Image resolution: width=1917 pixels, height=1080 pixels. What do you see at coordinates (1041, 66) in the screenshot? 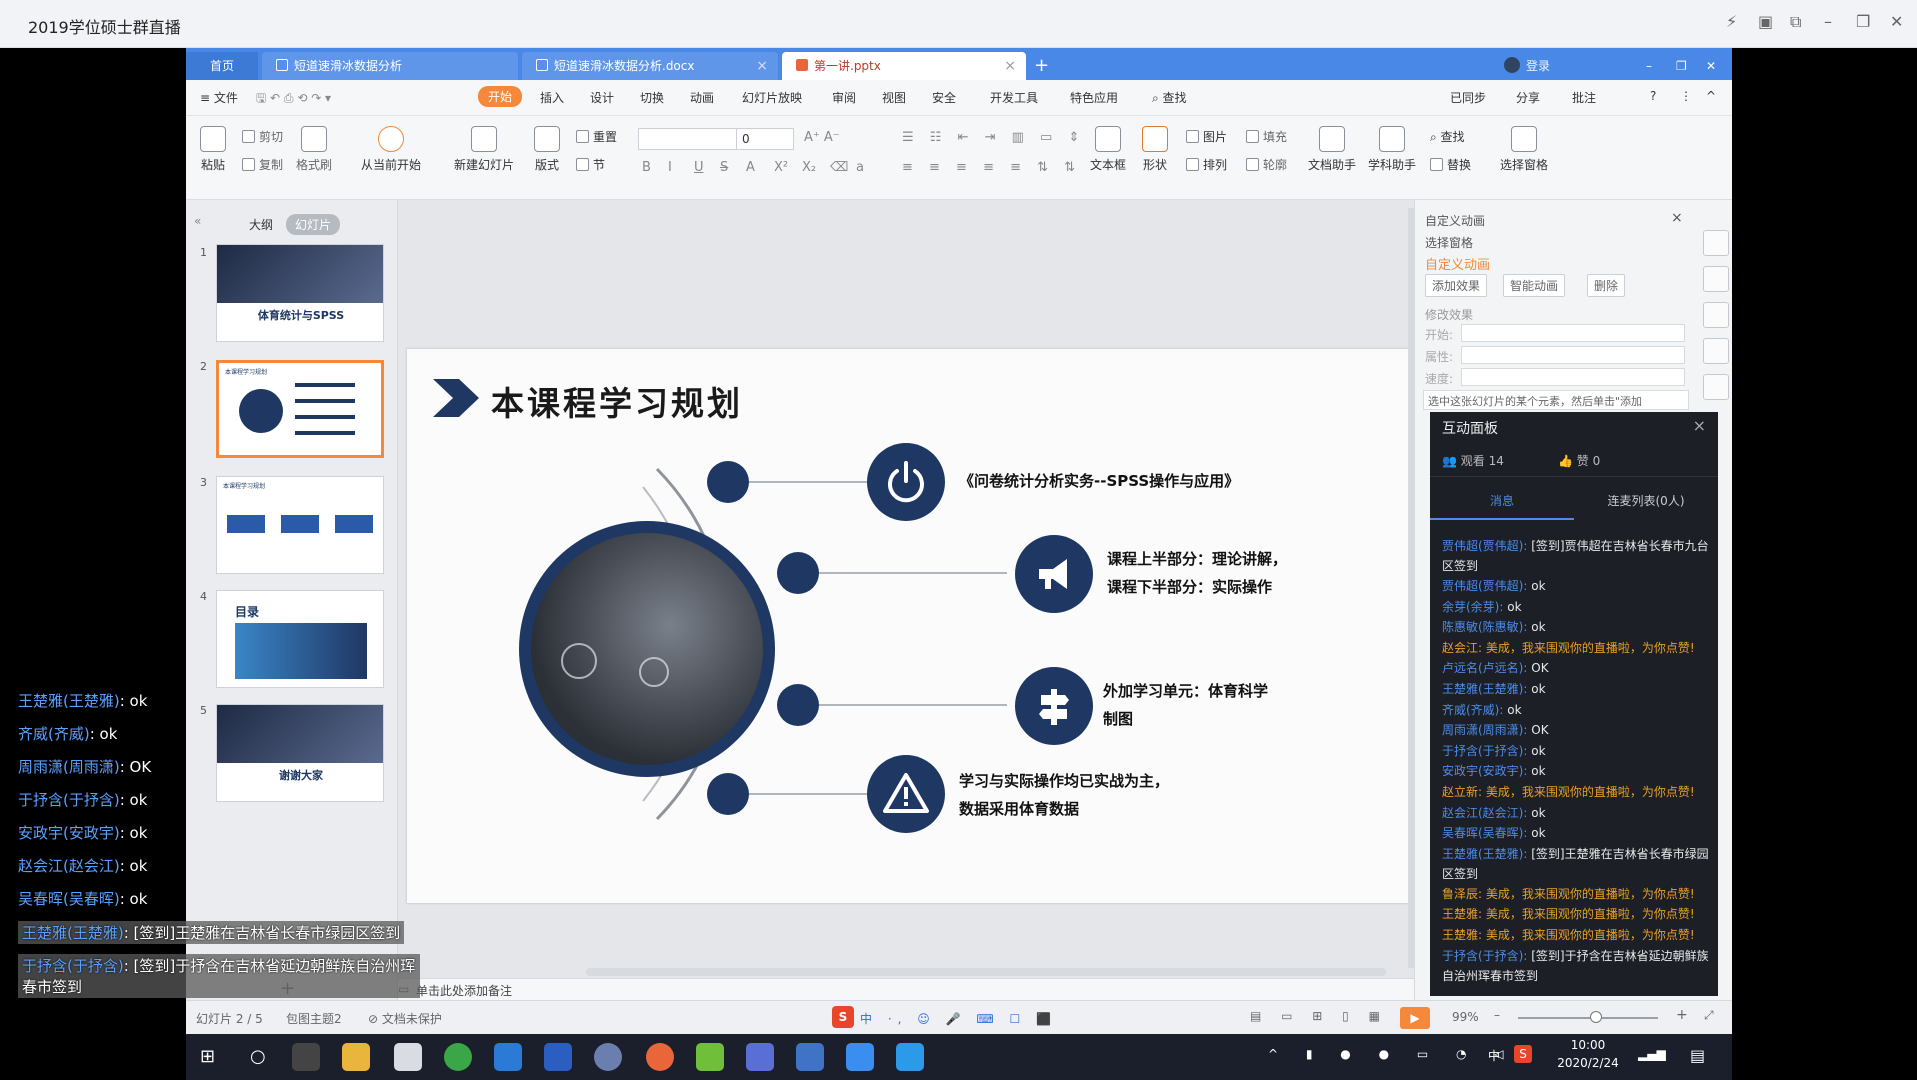
I see `new-tab-button: +` at bounding box center [1041, 66].